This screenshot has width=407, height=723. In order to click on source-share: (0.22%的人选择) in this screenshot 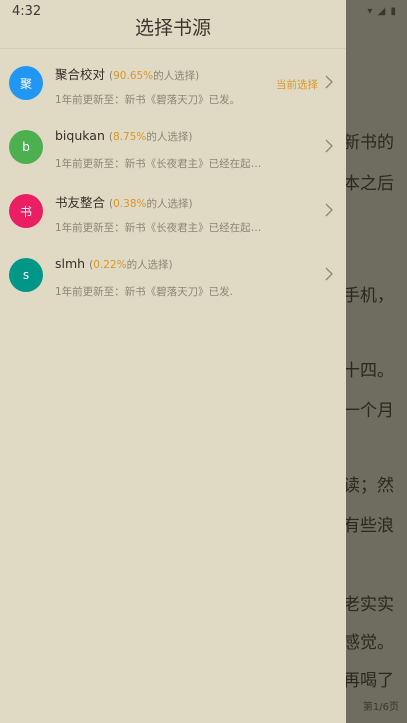, I will do `click(131, 265)`.